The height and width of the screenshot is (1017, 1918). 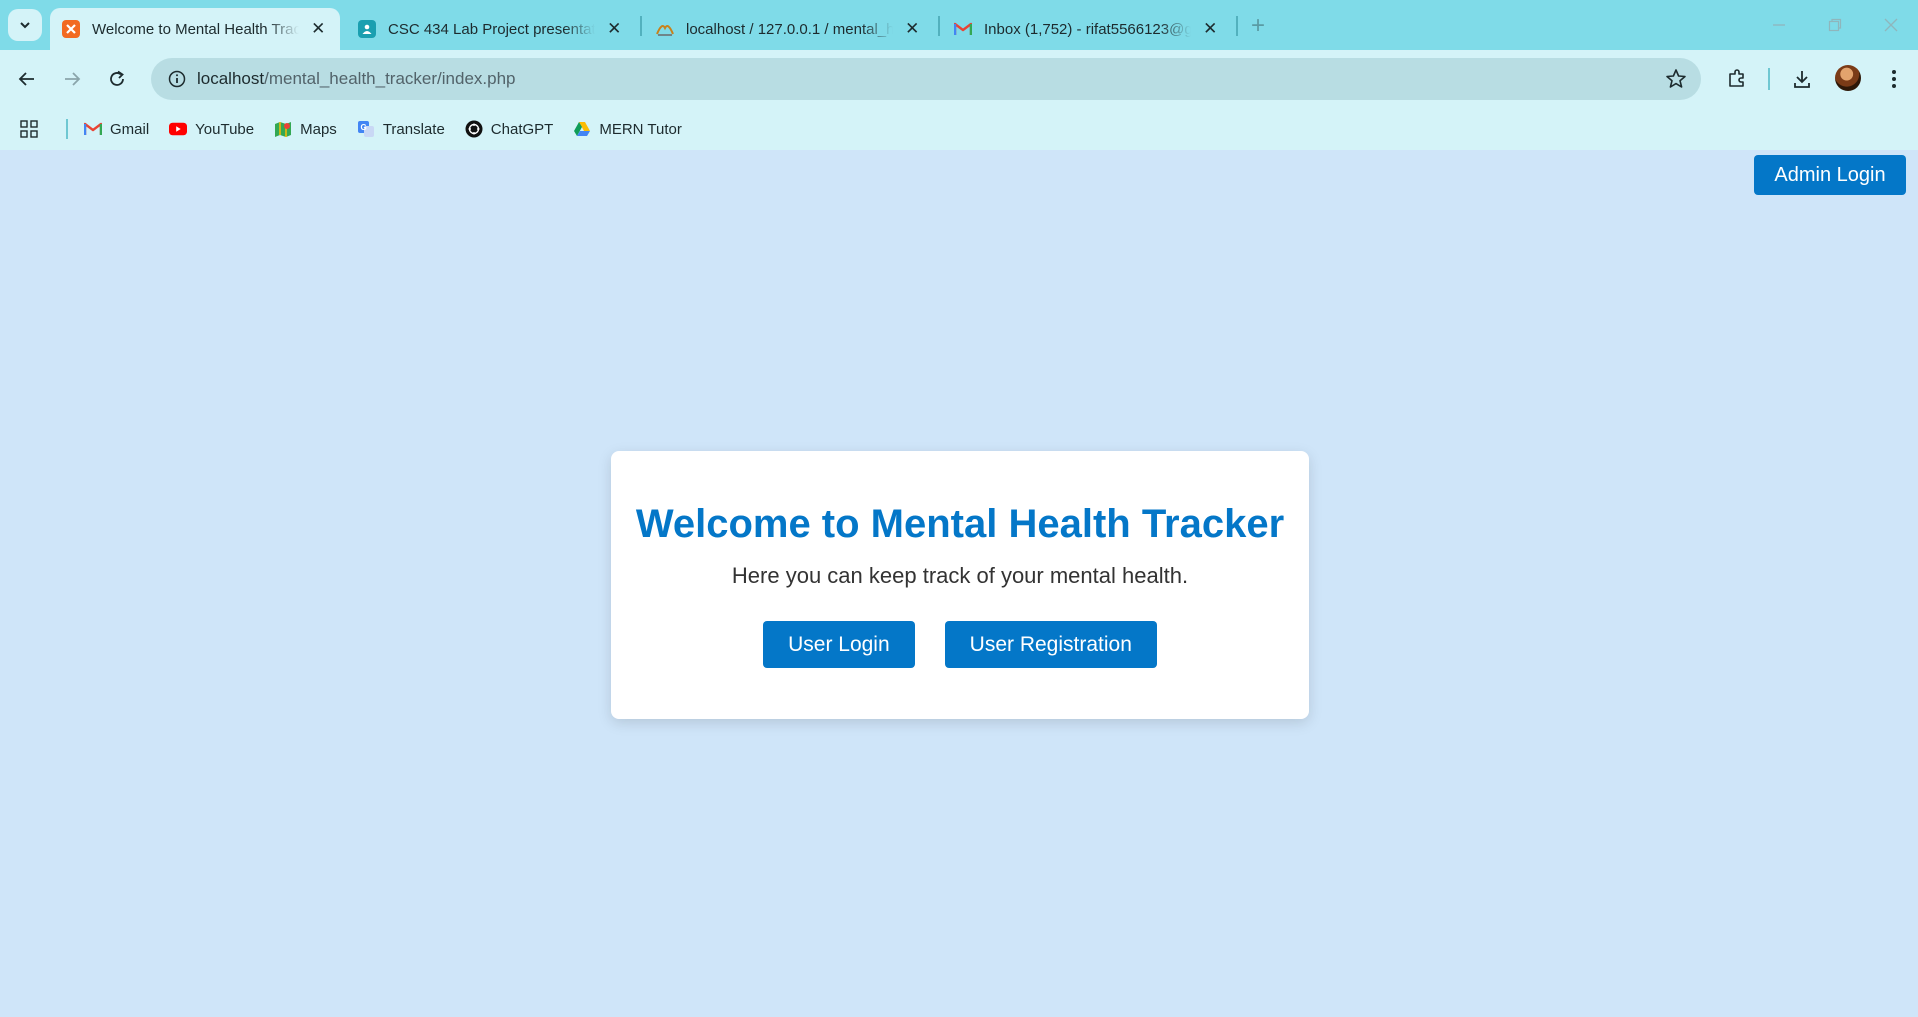 I want to click on maps-icon, so click(x=283, y=129).